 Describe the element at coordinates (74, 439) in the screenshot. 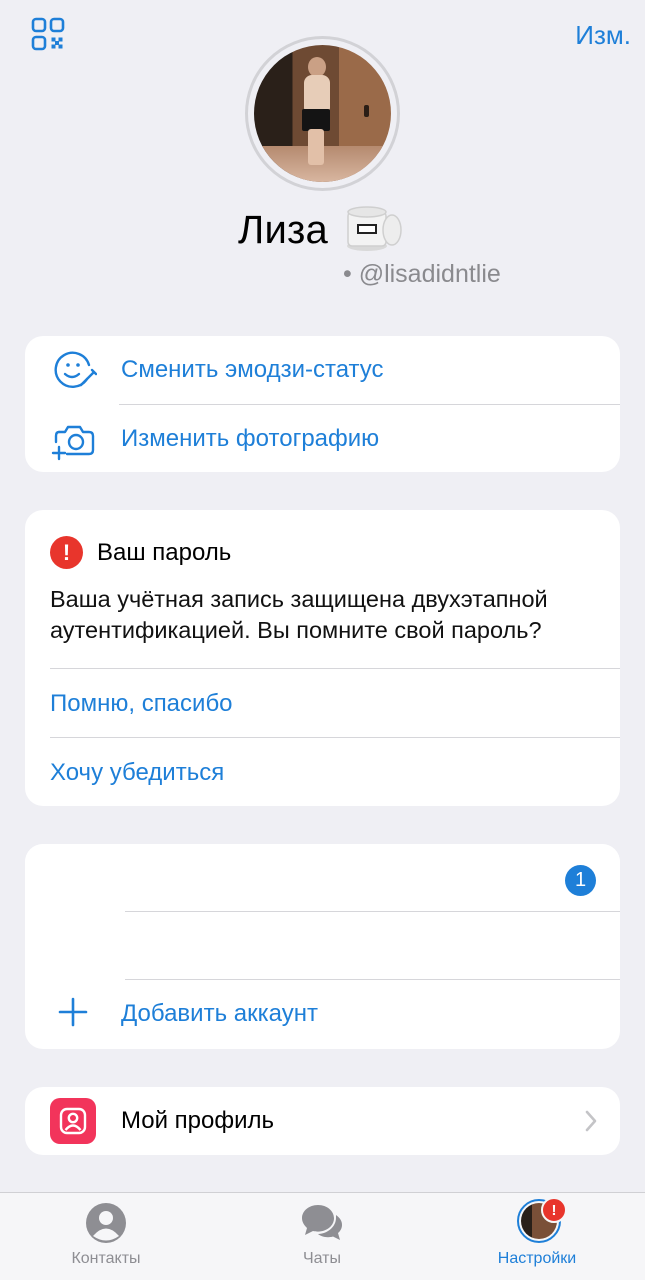

I see `camera-add-icon` at that location.